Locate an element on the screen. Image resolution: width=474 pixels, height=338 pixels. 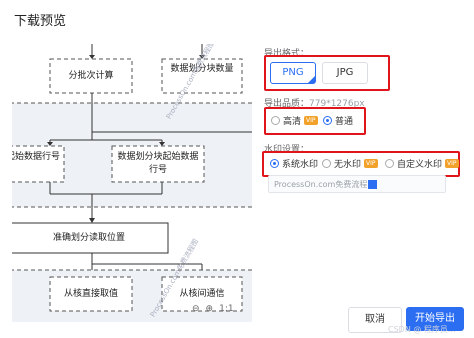
watermark-custom-label: 自定义水印 is located at coordinates (420, 165).